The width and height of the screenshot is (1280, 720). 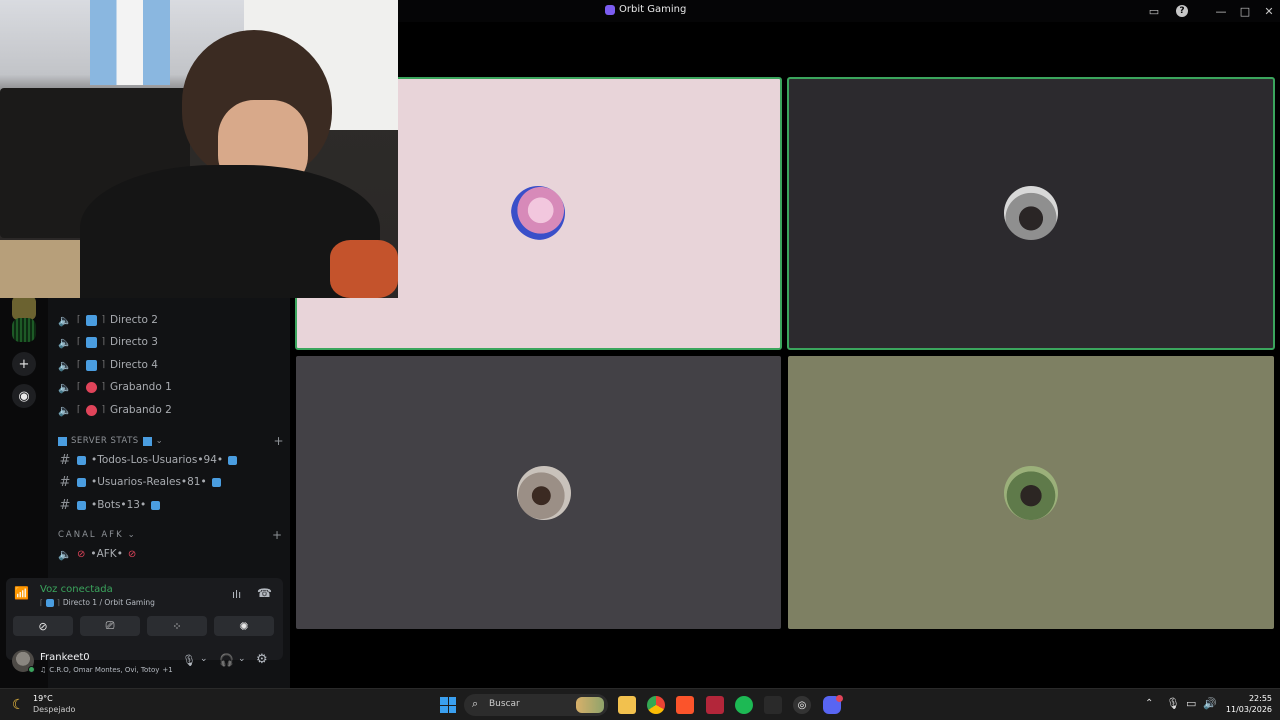 What do you see at coordinates (130, 42) in the screenshot?
I see `flag-image` at bounding box center [130, 42].